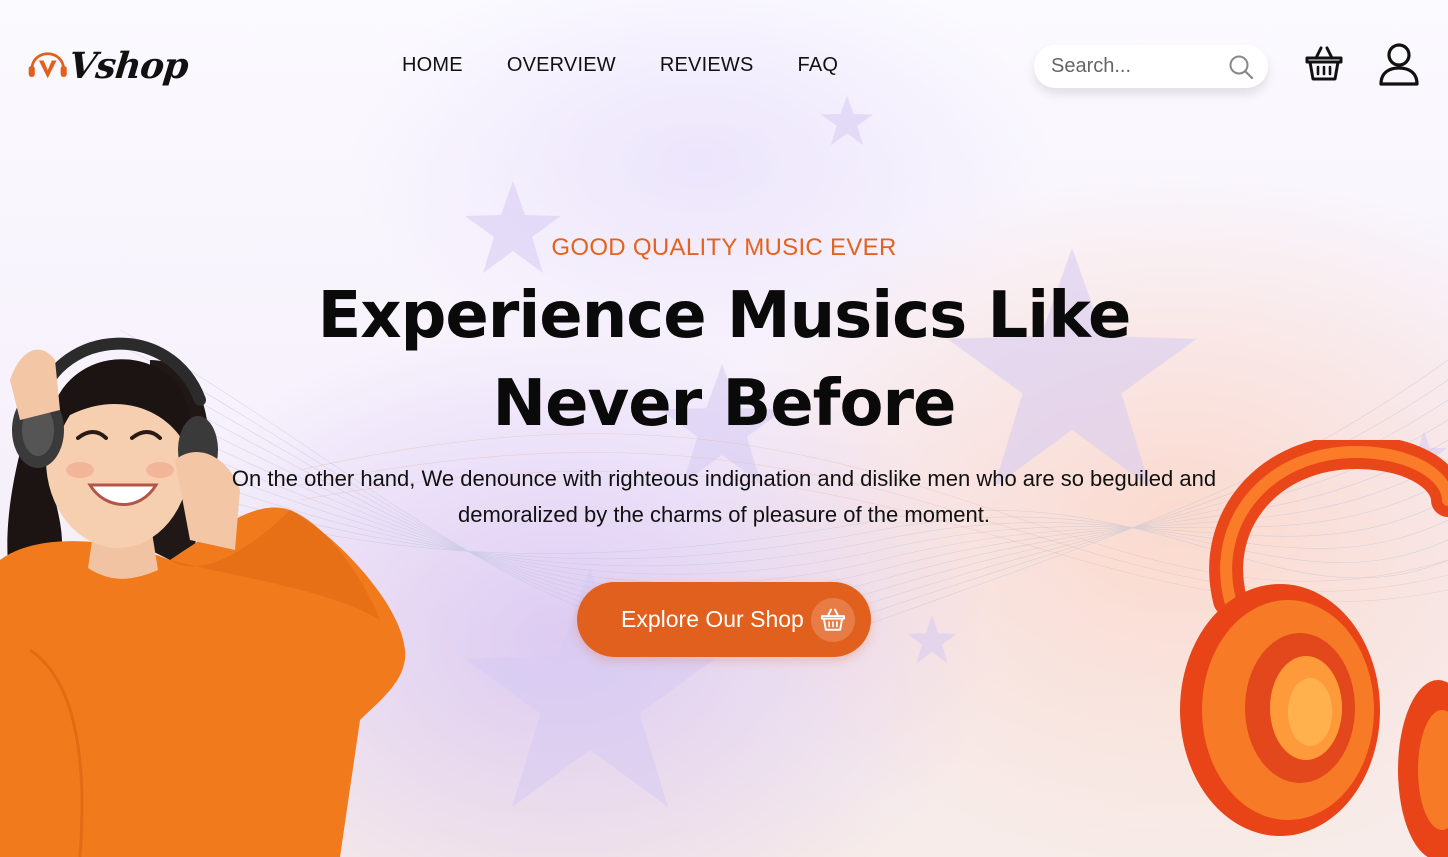 The image size is (1448, 857). What do you see at coordinates (561, 65) in the screenshot?
I see `nav-overview: OVERVIEW` at bounding box center [561, 65].